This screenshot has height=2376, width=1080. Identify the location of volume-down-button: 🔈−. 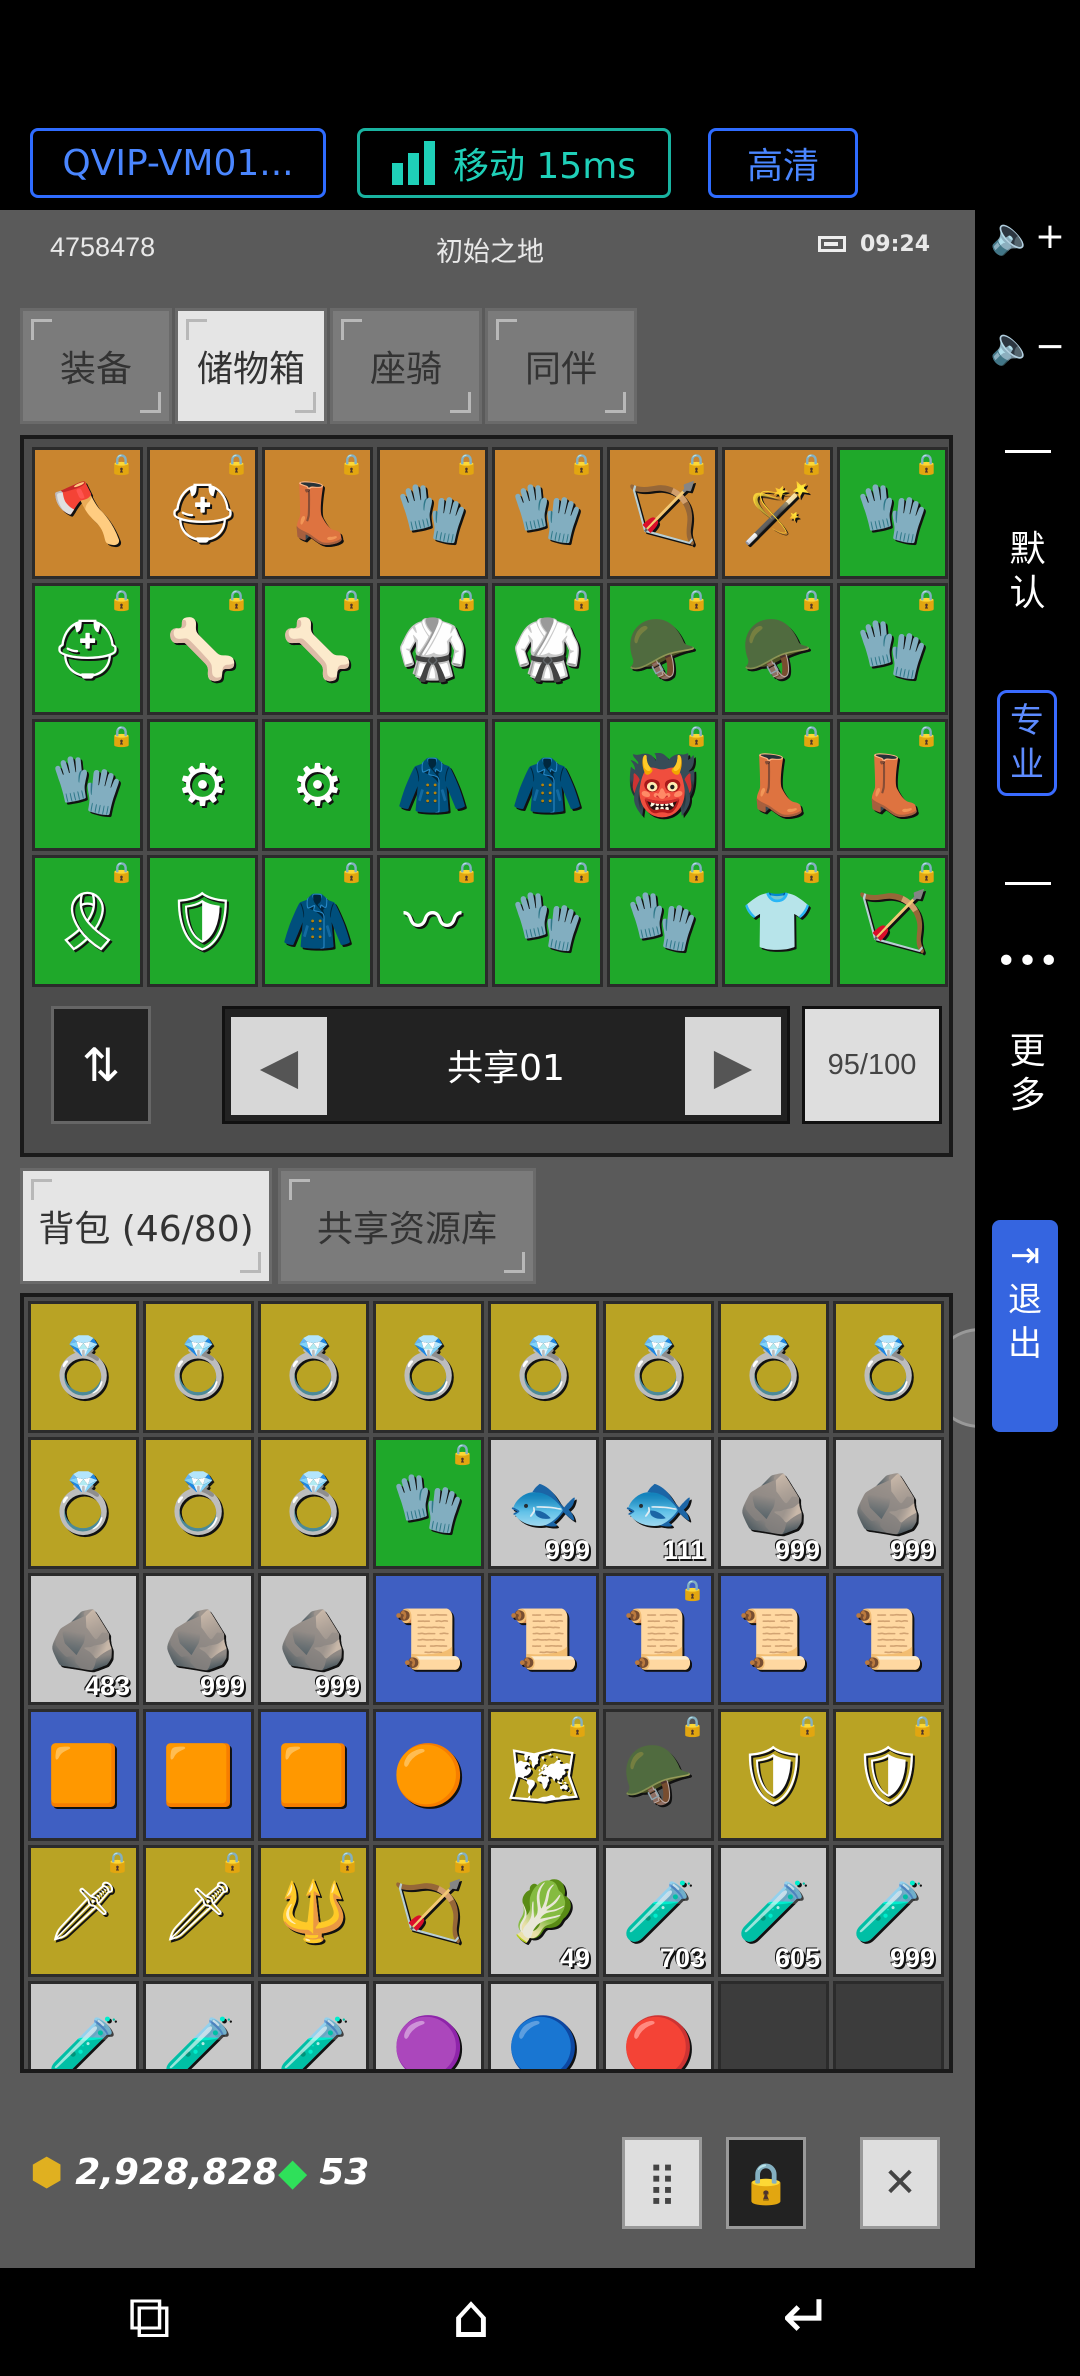
(1027, 347).